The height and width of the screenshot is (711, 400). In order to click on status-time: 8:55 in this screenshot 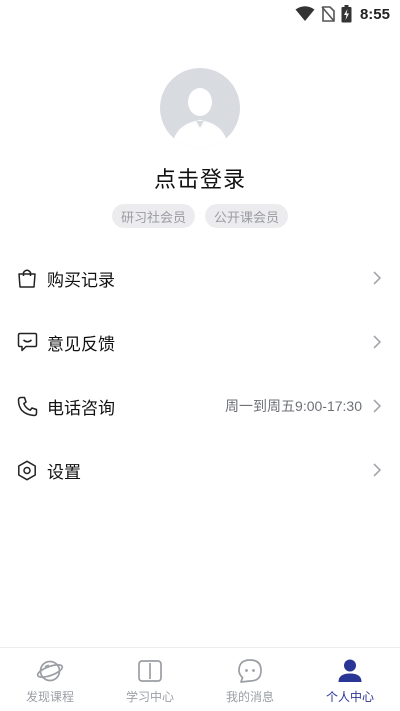, I will do `click(374, 14)`.